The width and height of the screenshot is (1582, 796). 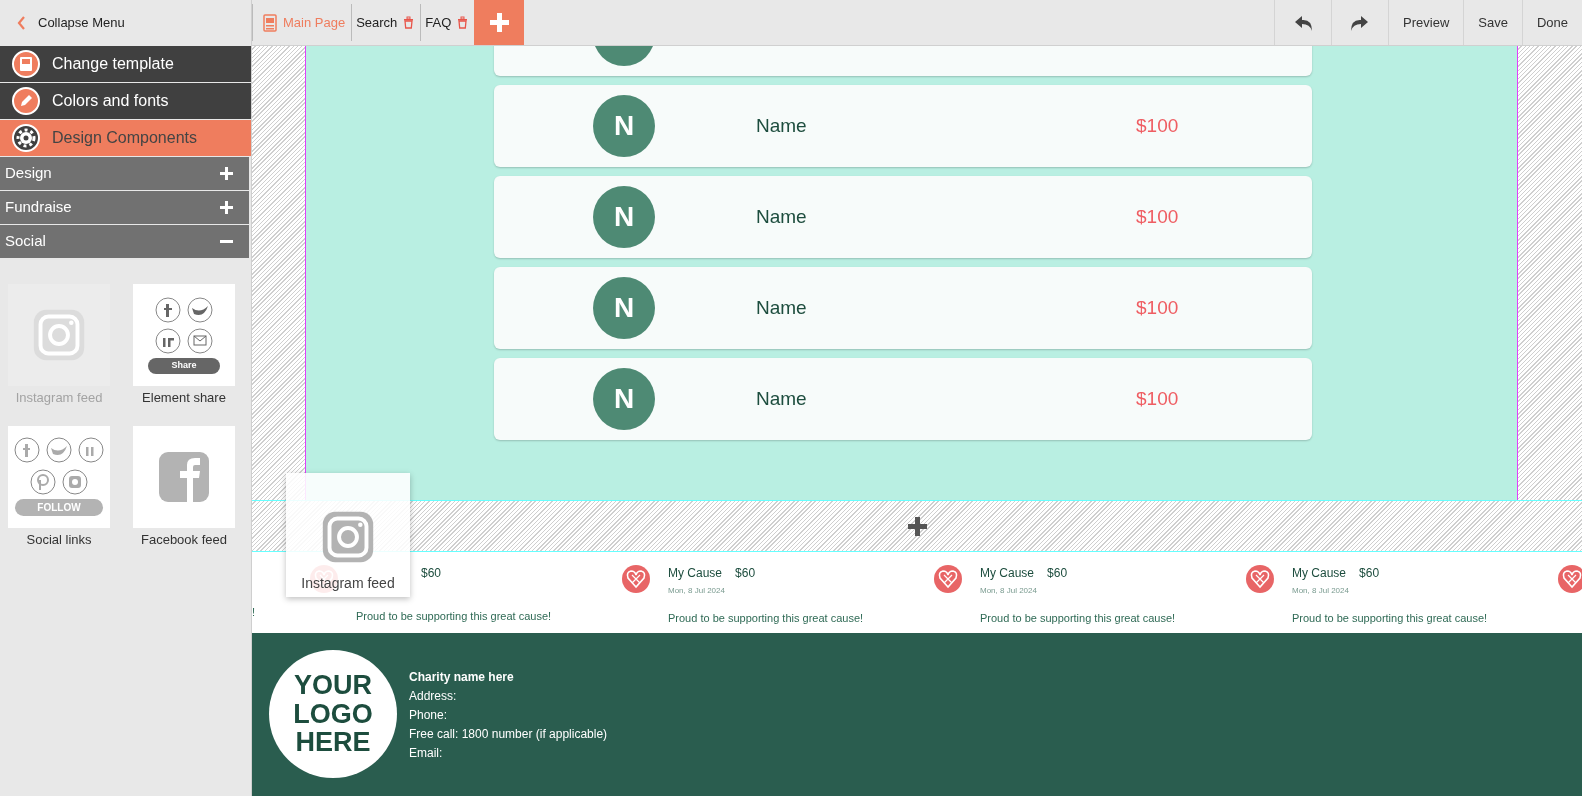 What do you see at coordinates (386, 22) in the screenshot?
I see `page-tab: Search` at bounding box center [386, 22].